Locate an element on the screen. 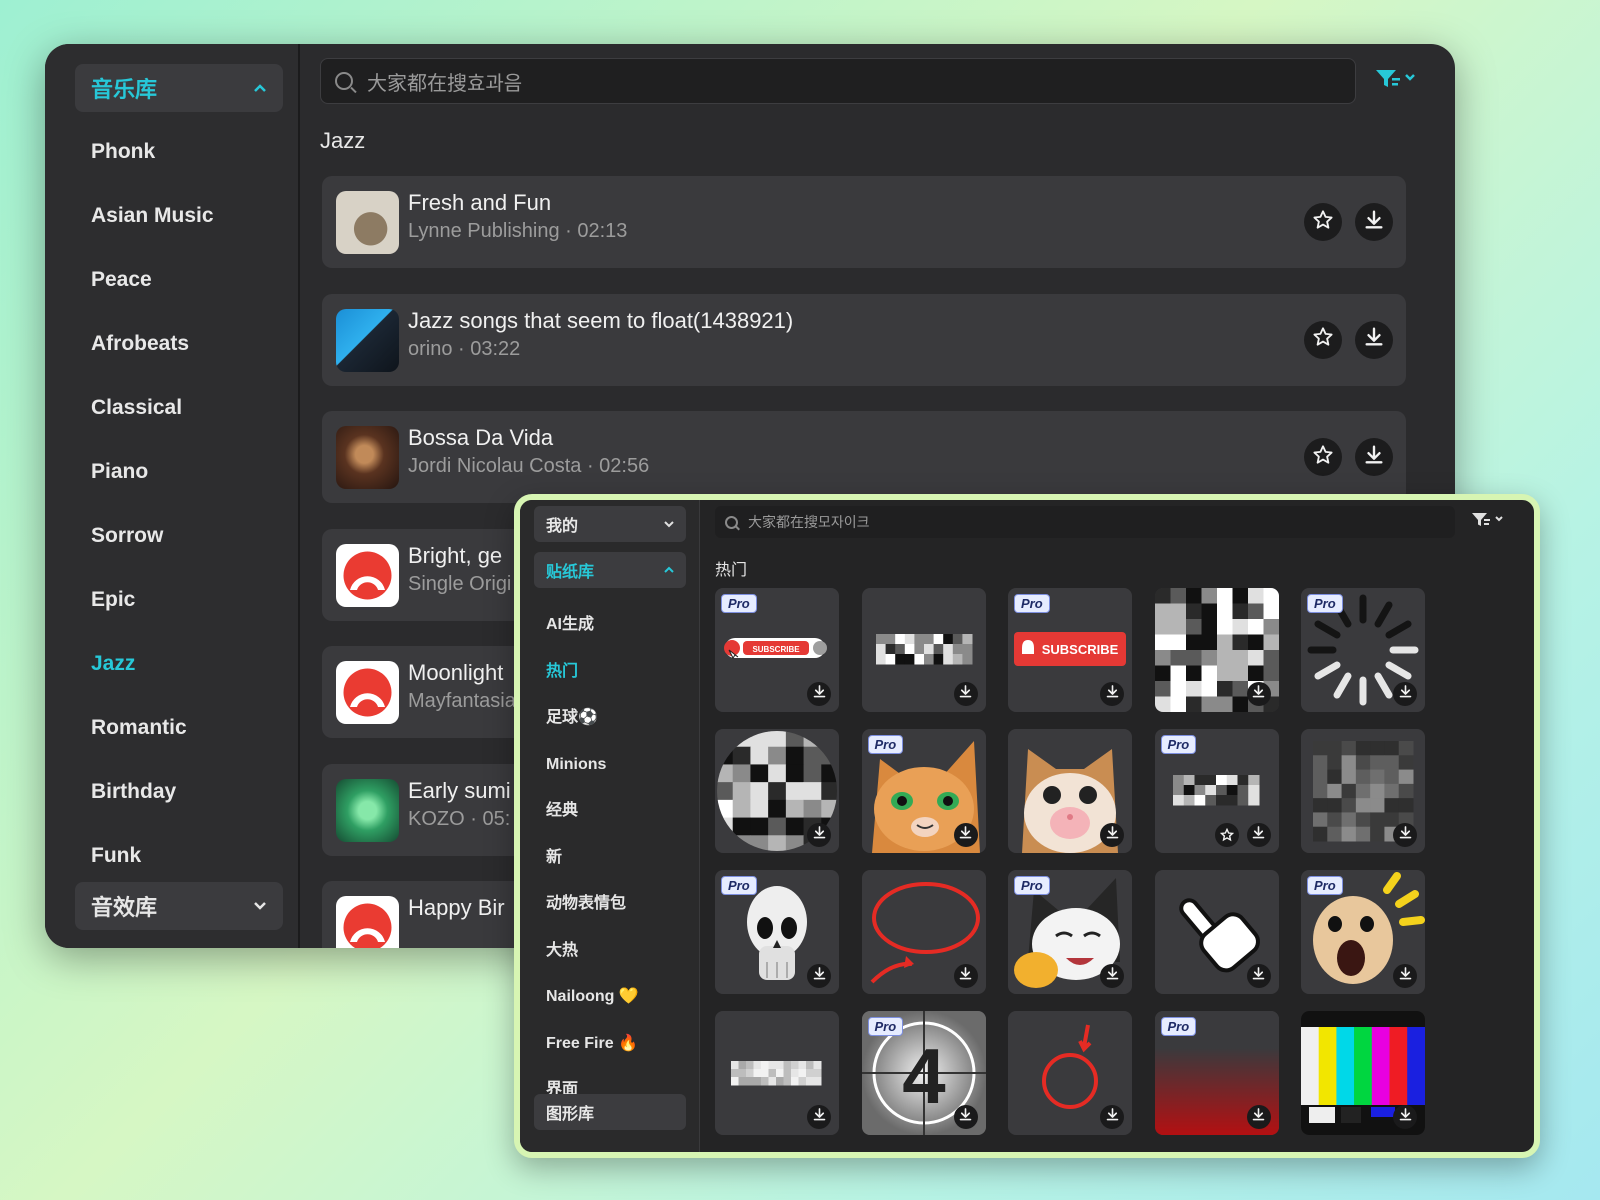 This screenshot has width=1600, height=1200. sidebar-item-funk: Funk is located at coordinates (152, 856).